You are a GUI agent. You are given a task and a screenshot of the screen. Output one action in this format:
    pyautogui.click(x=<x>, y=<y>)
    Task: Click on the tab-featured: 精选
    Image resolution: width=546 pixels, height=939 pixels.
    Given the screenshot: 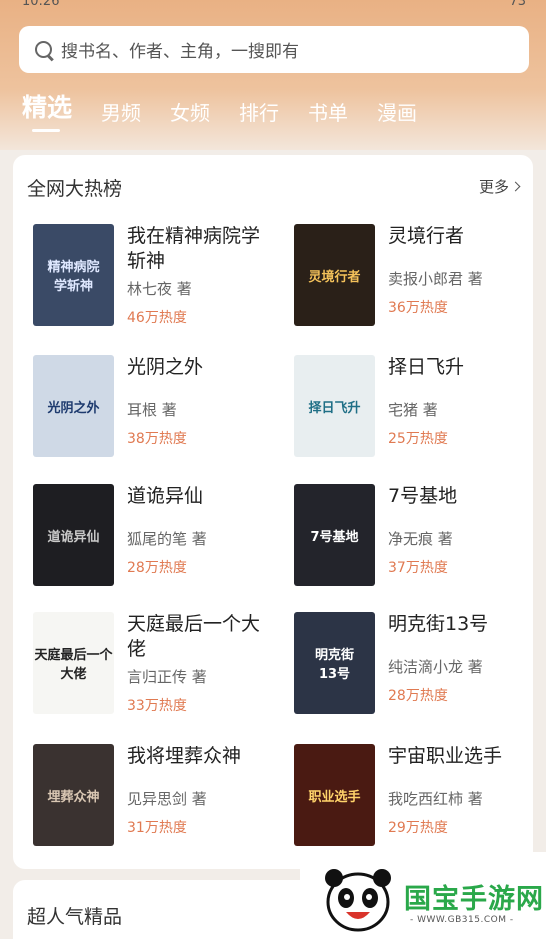 What is the action you would take?
    pyautogui.click(x=47, y=110)
    